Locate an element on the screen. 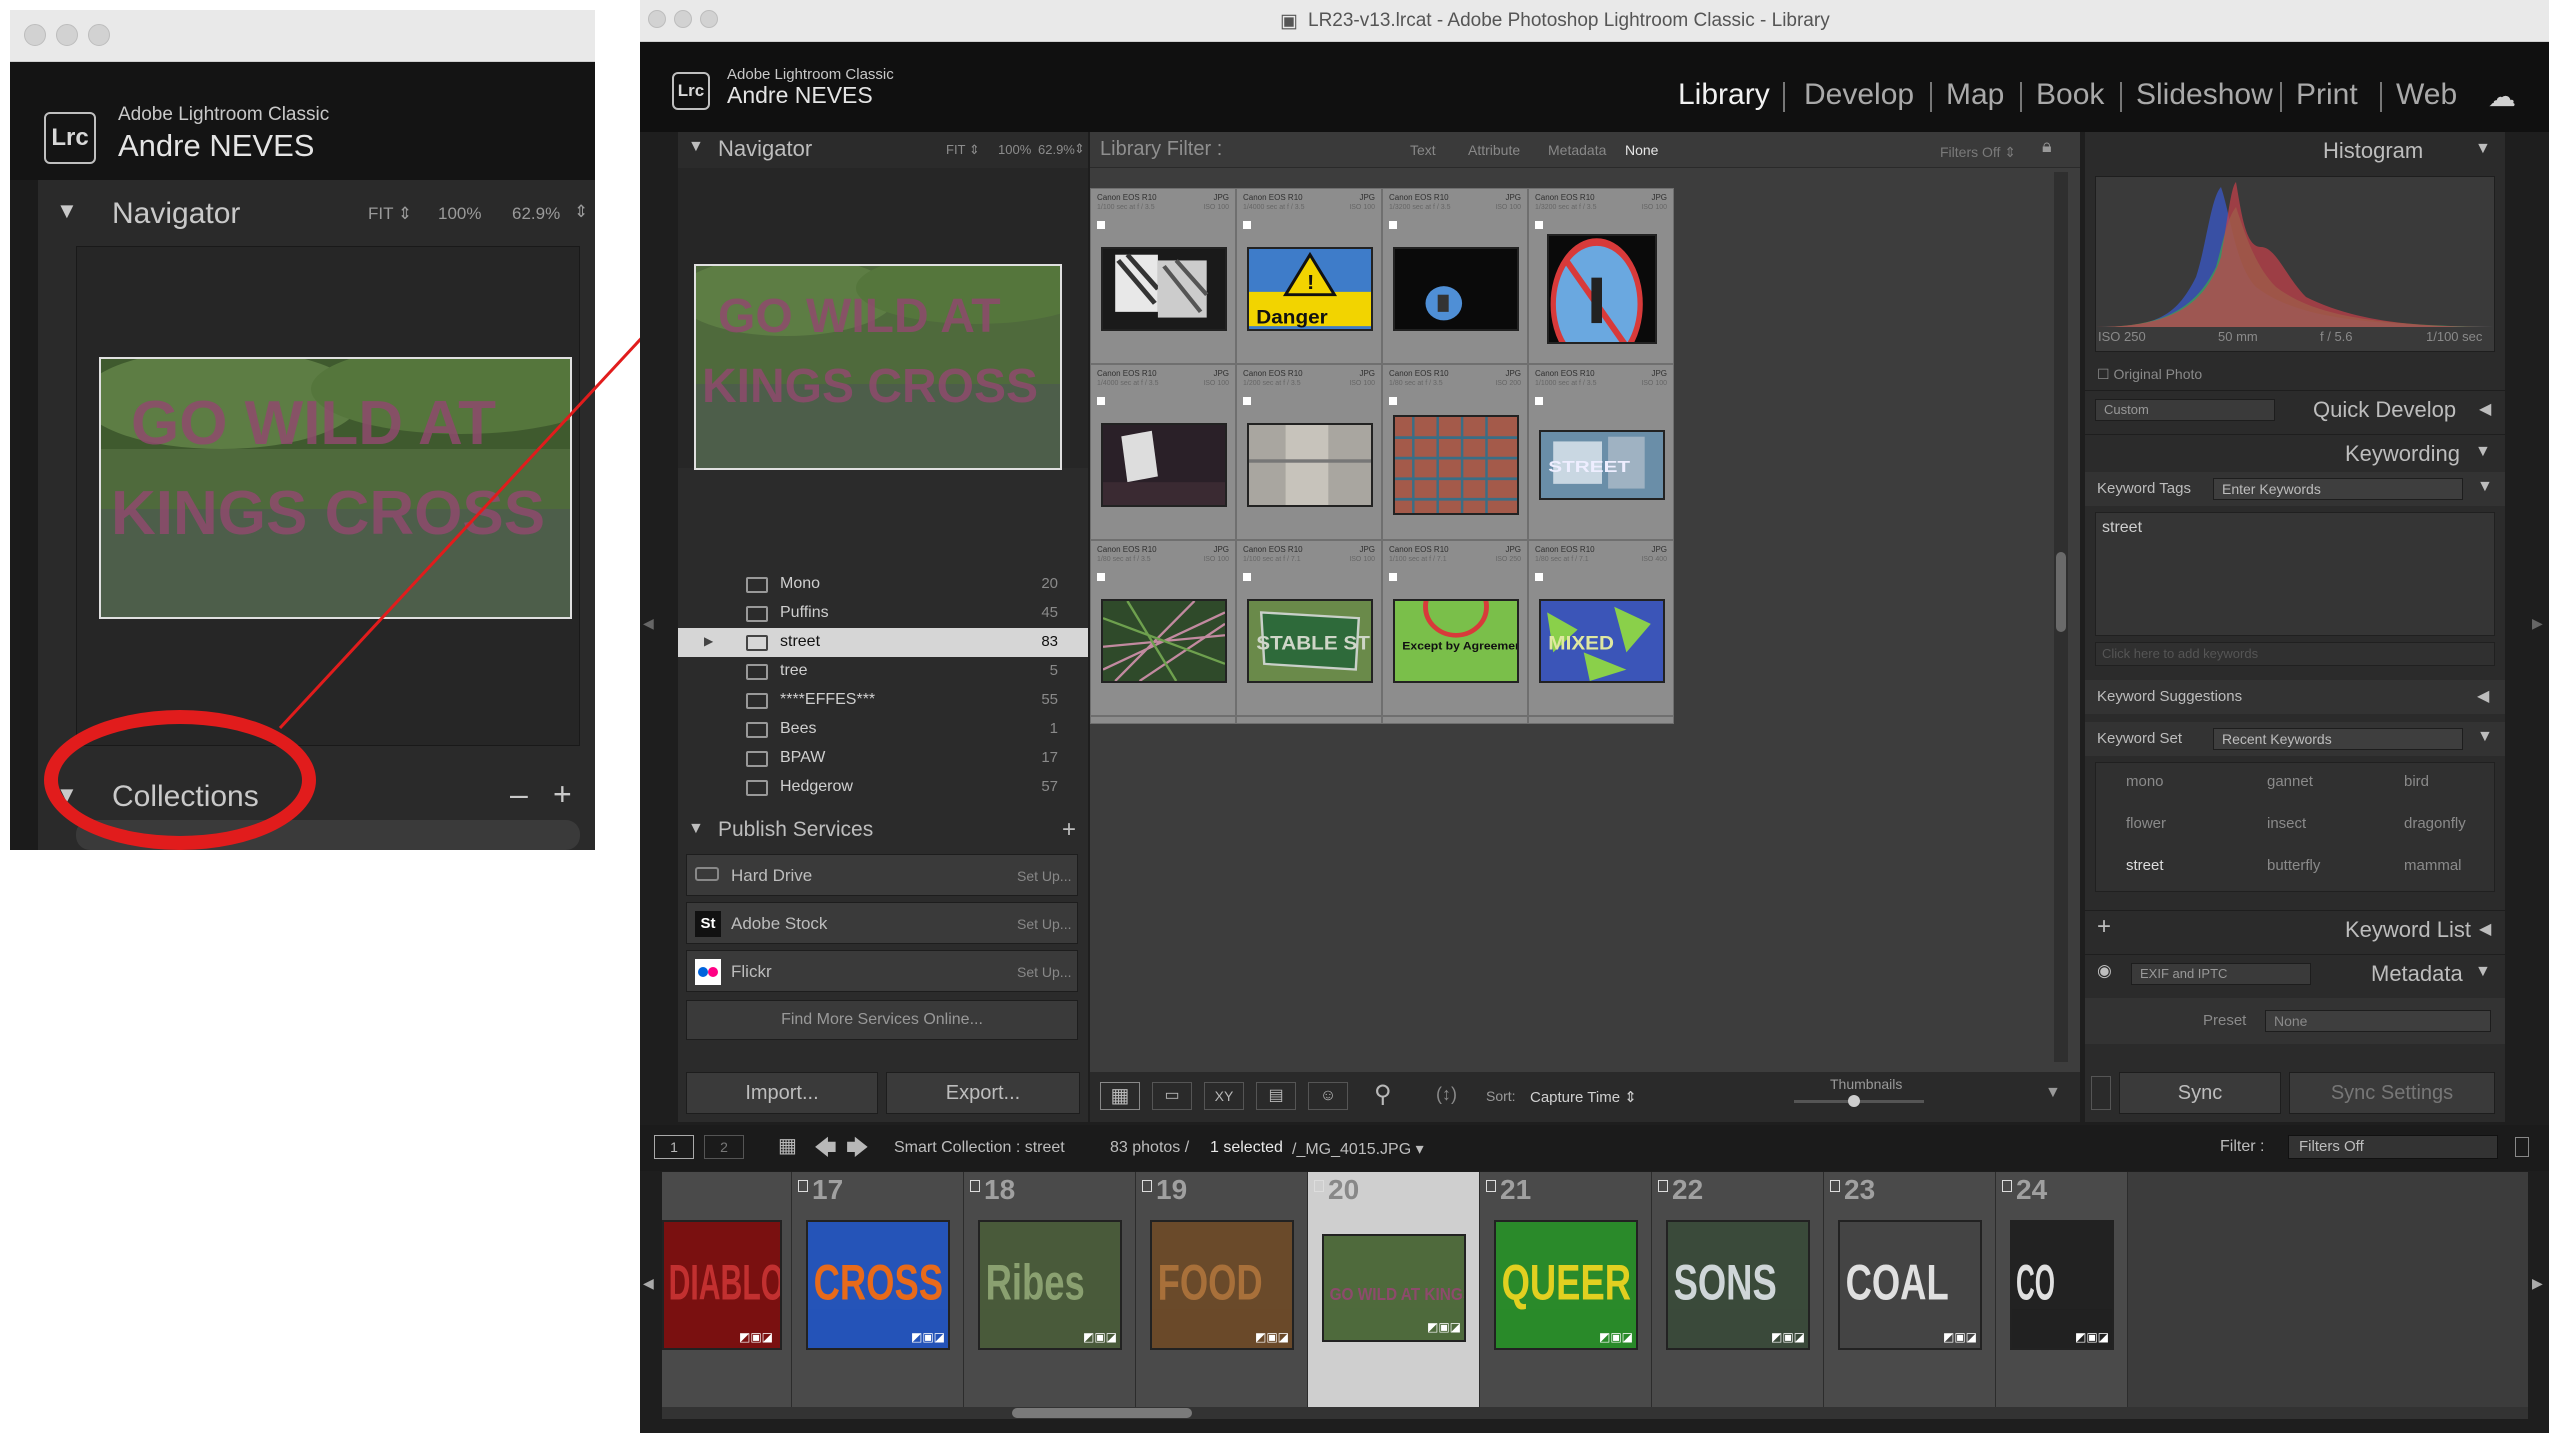  collection-row: ▶ street 83 is located at coordinates (883, 642).